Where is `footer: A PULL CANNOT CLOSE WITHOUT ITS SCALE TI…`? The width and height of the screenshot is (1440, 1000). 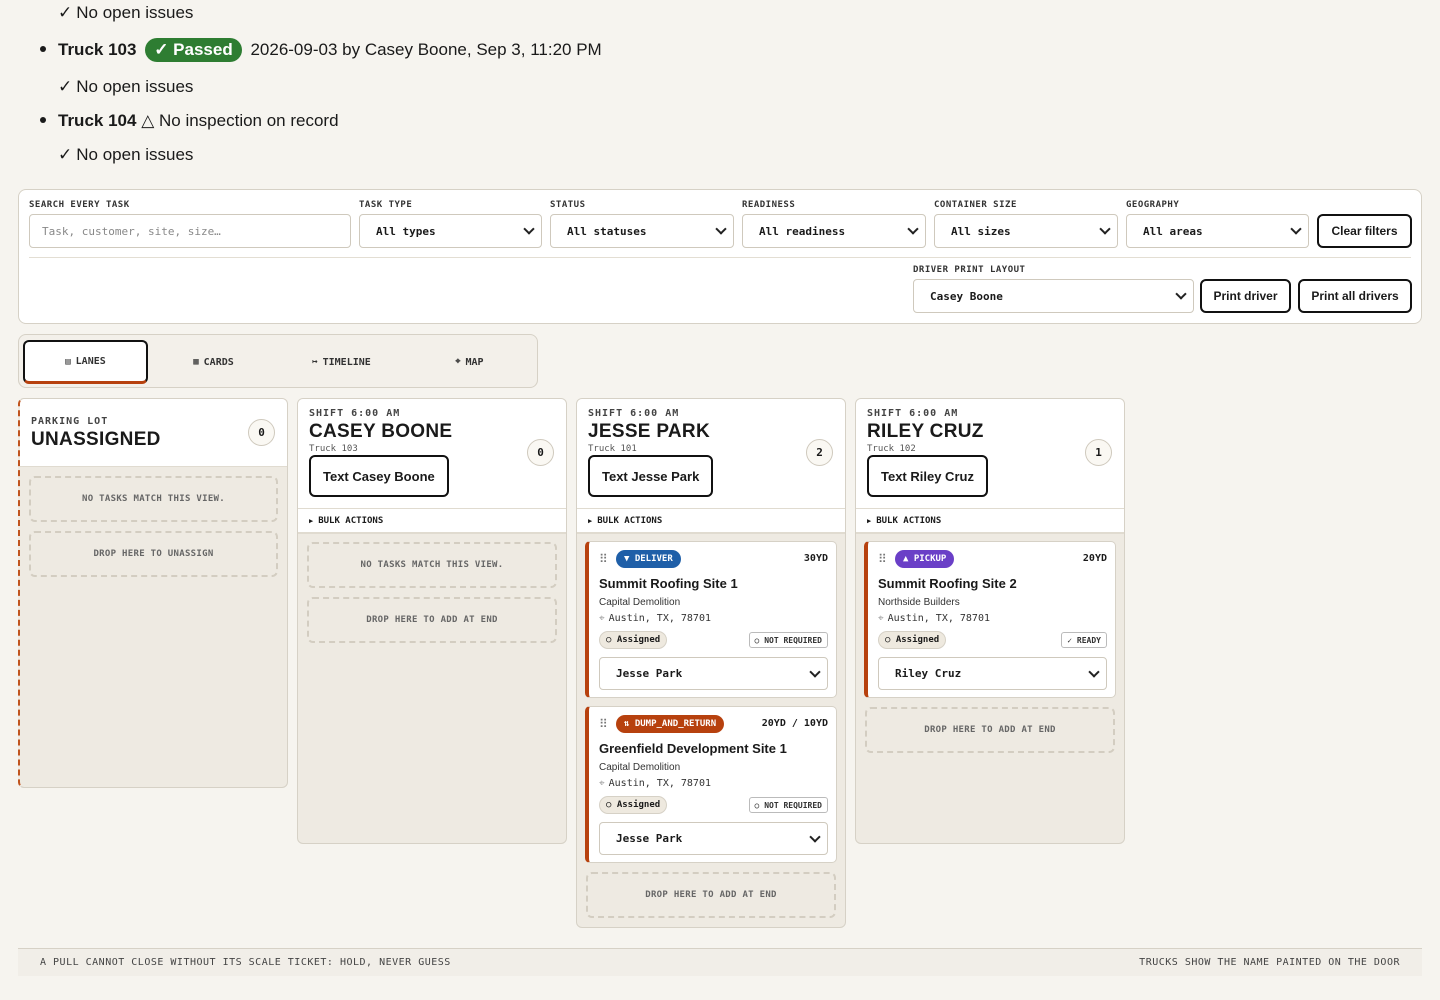
footer: A PULL CANNOT CLOSE WITHOUT ITS SCALE TI… is located at coordinates (720, 962).